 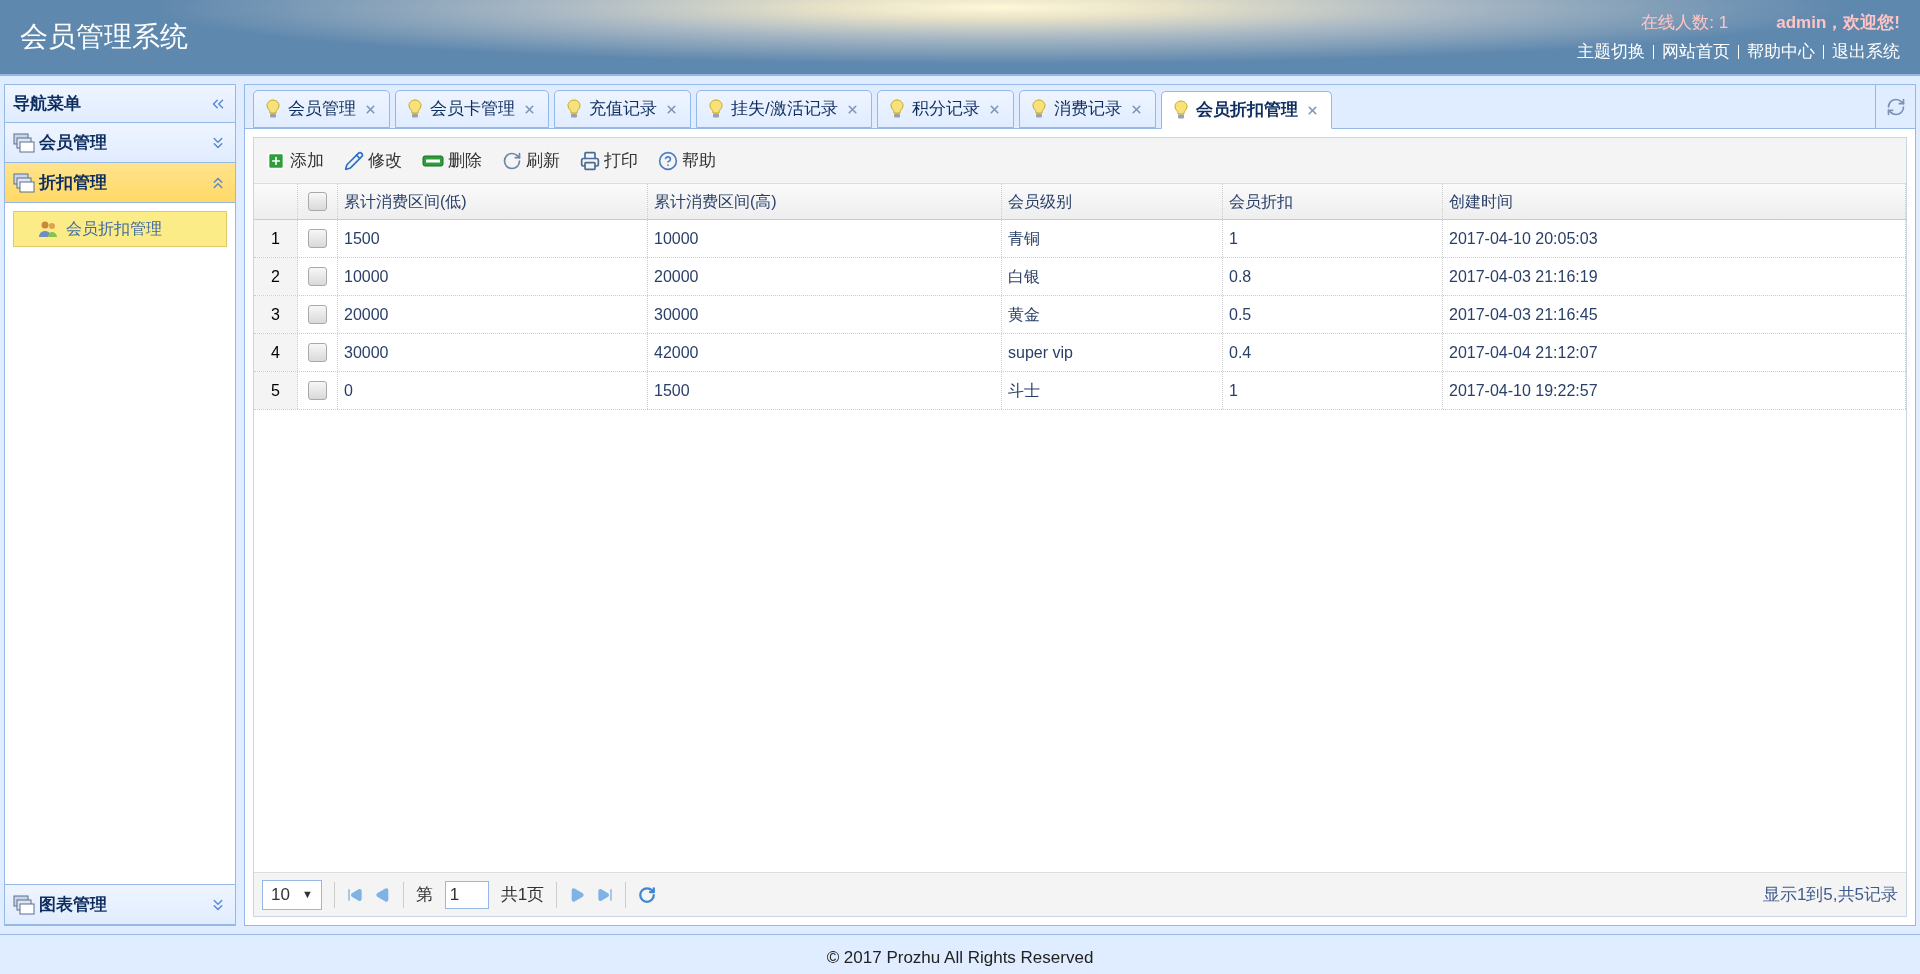 I want to click on table-cell: 黄金, so click(x=1112, y=314).